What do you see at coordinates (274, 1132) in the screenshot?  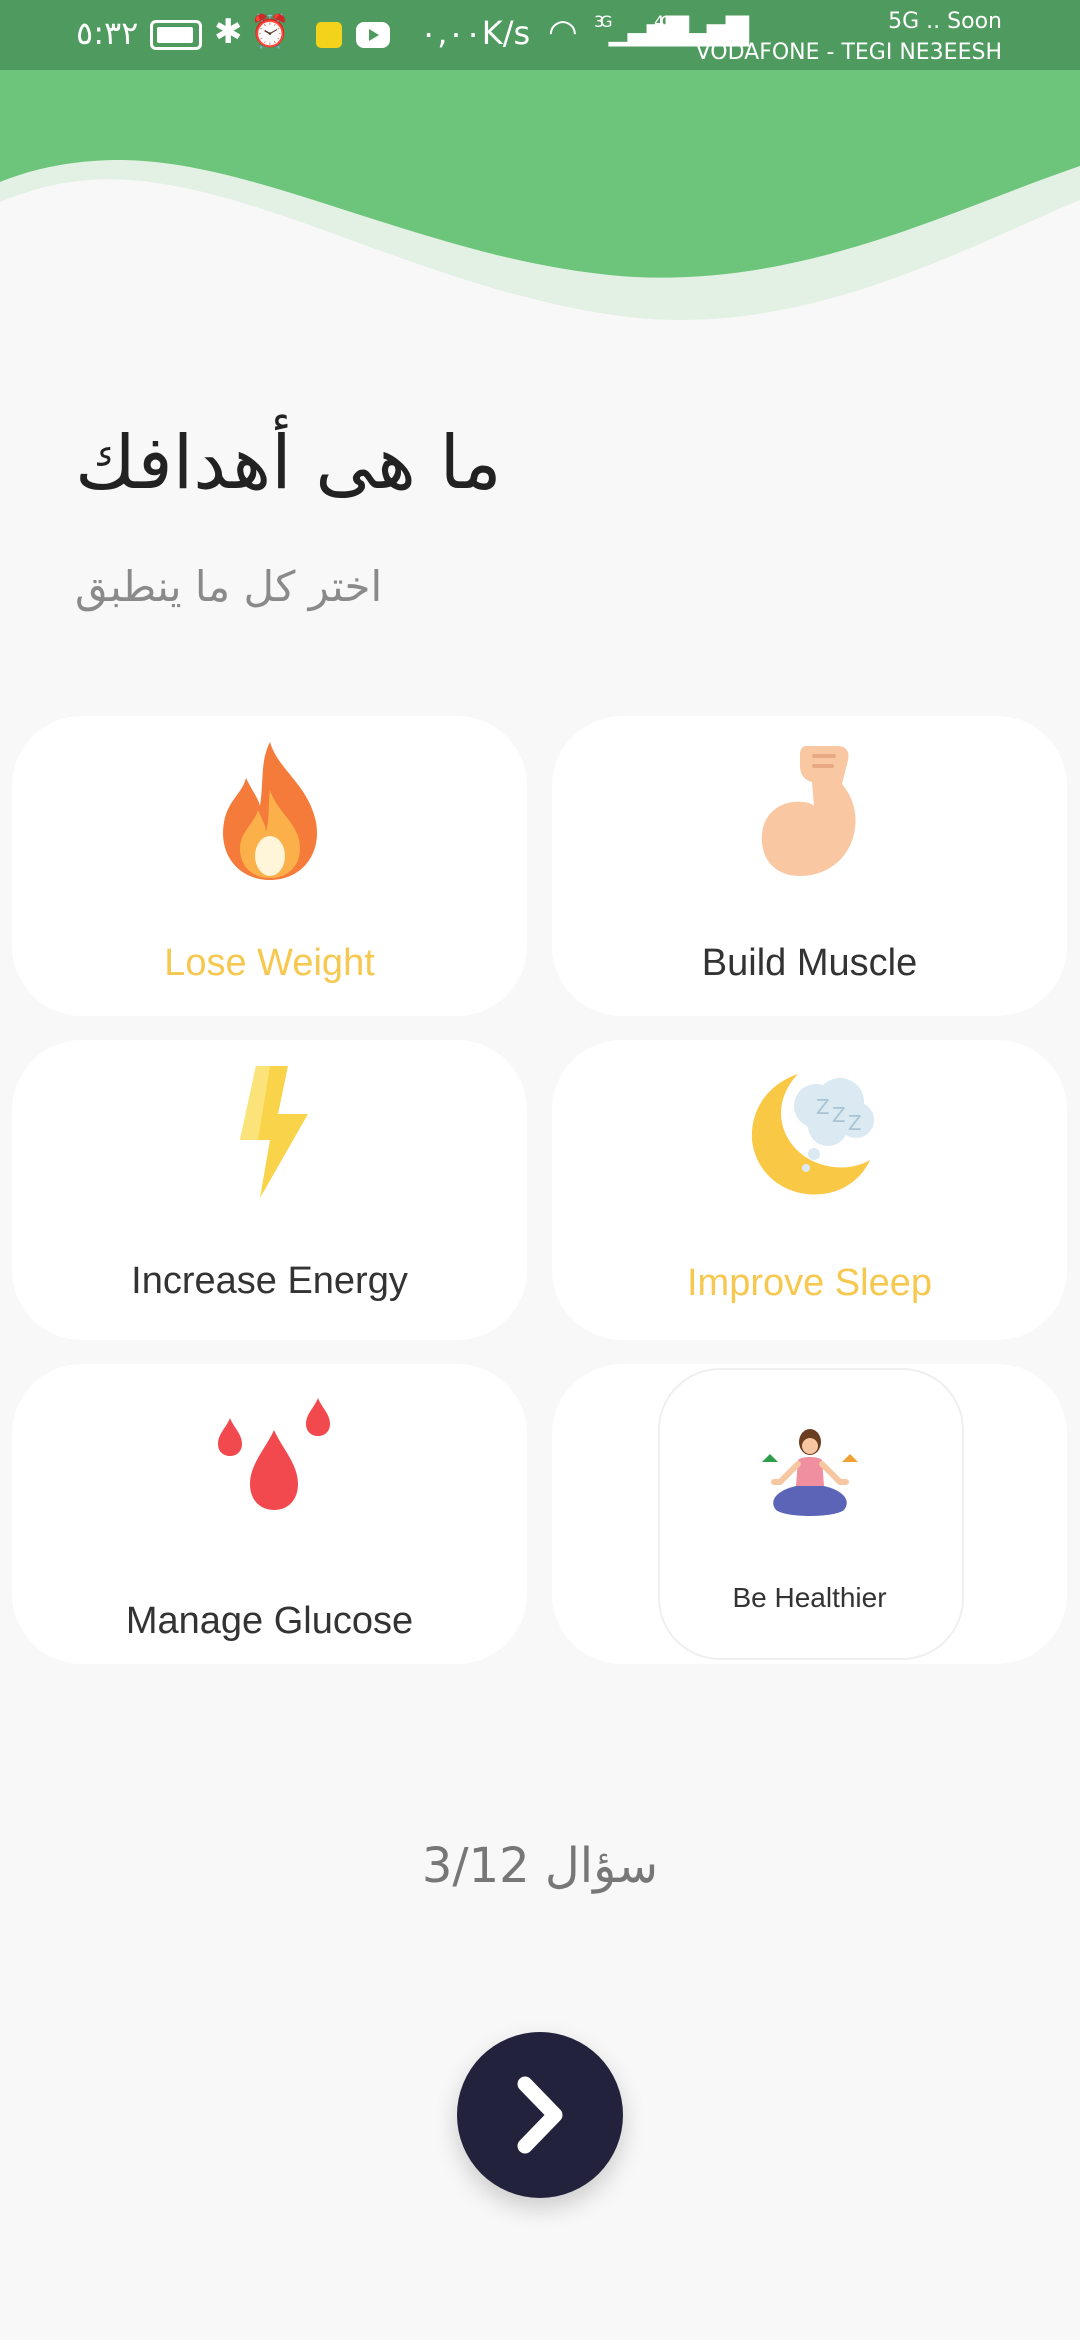 I see `lightning-icon` at bounding box center [274, 1132].